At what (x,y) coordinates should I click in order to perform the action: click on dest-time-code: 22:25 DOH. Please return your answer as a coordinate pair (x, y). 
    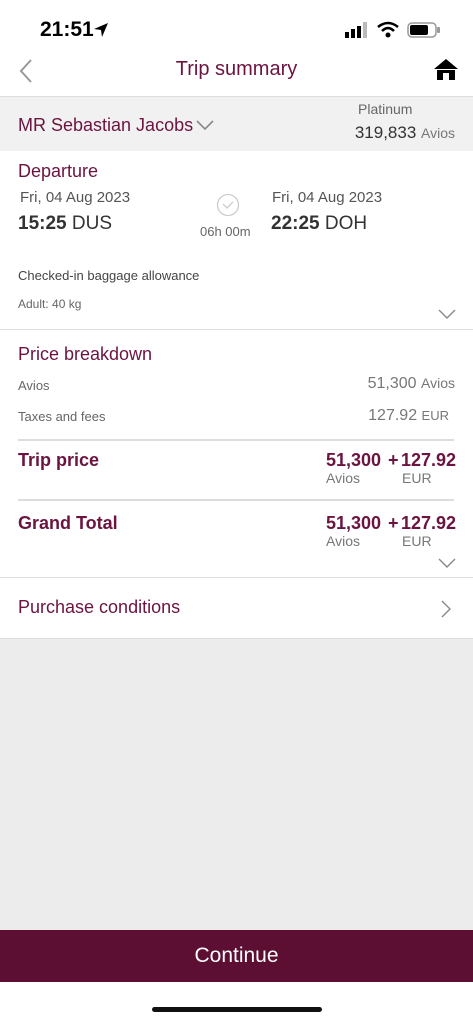
    Looking at the image, I should click on (319, 224).